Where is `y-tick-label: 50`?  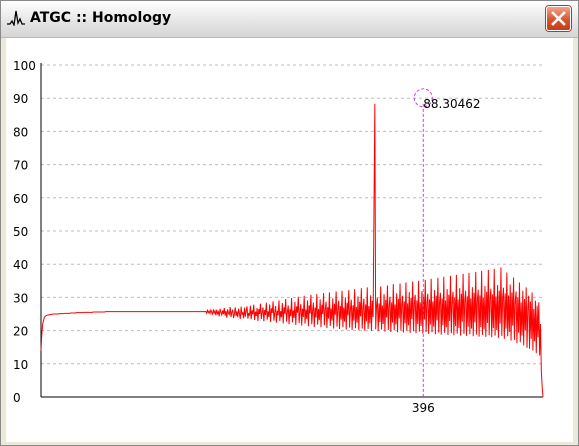
y-tick-label: 50 is located at coordinates (20, 232).